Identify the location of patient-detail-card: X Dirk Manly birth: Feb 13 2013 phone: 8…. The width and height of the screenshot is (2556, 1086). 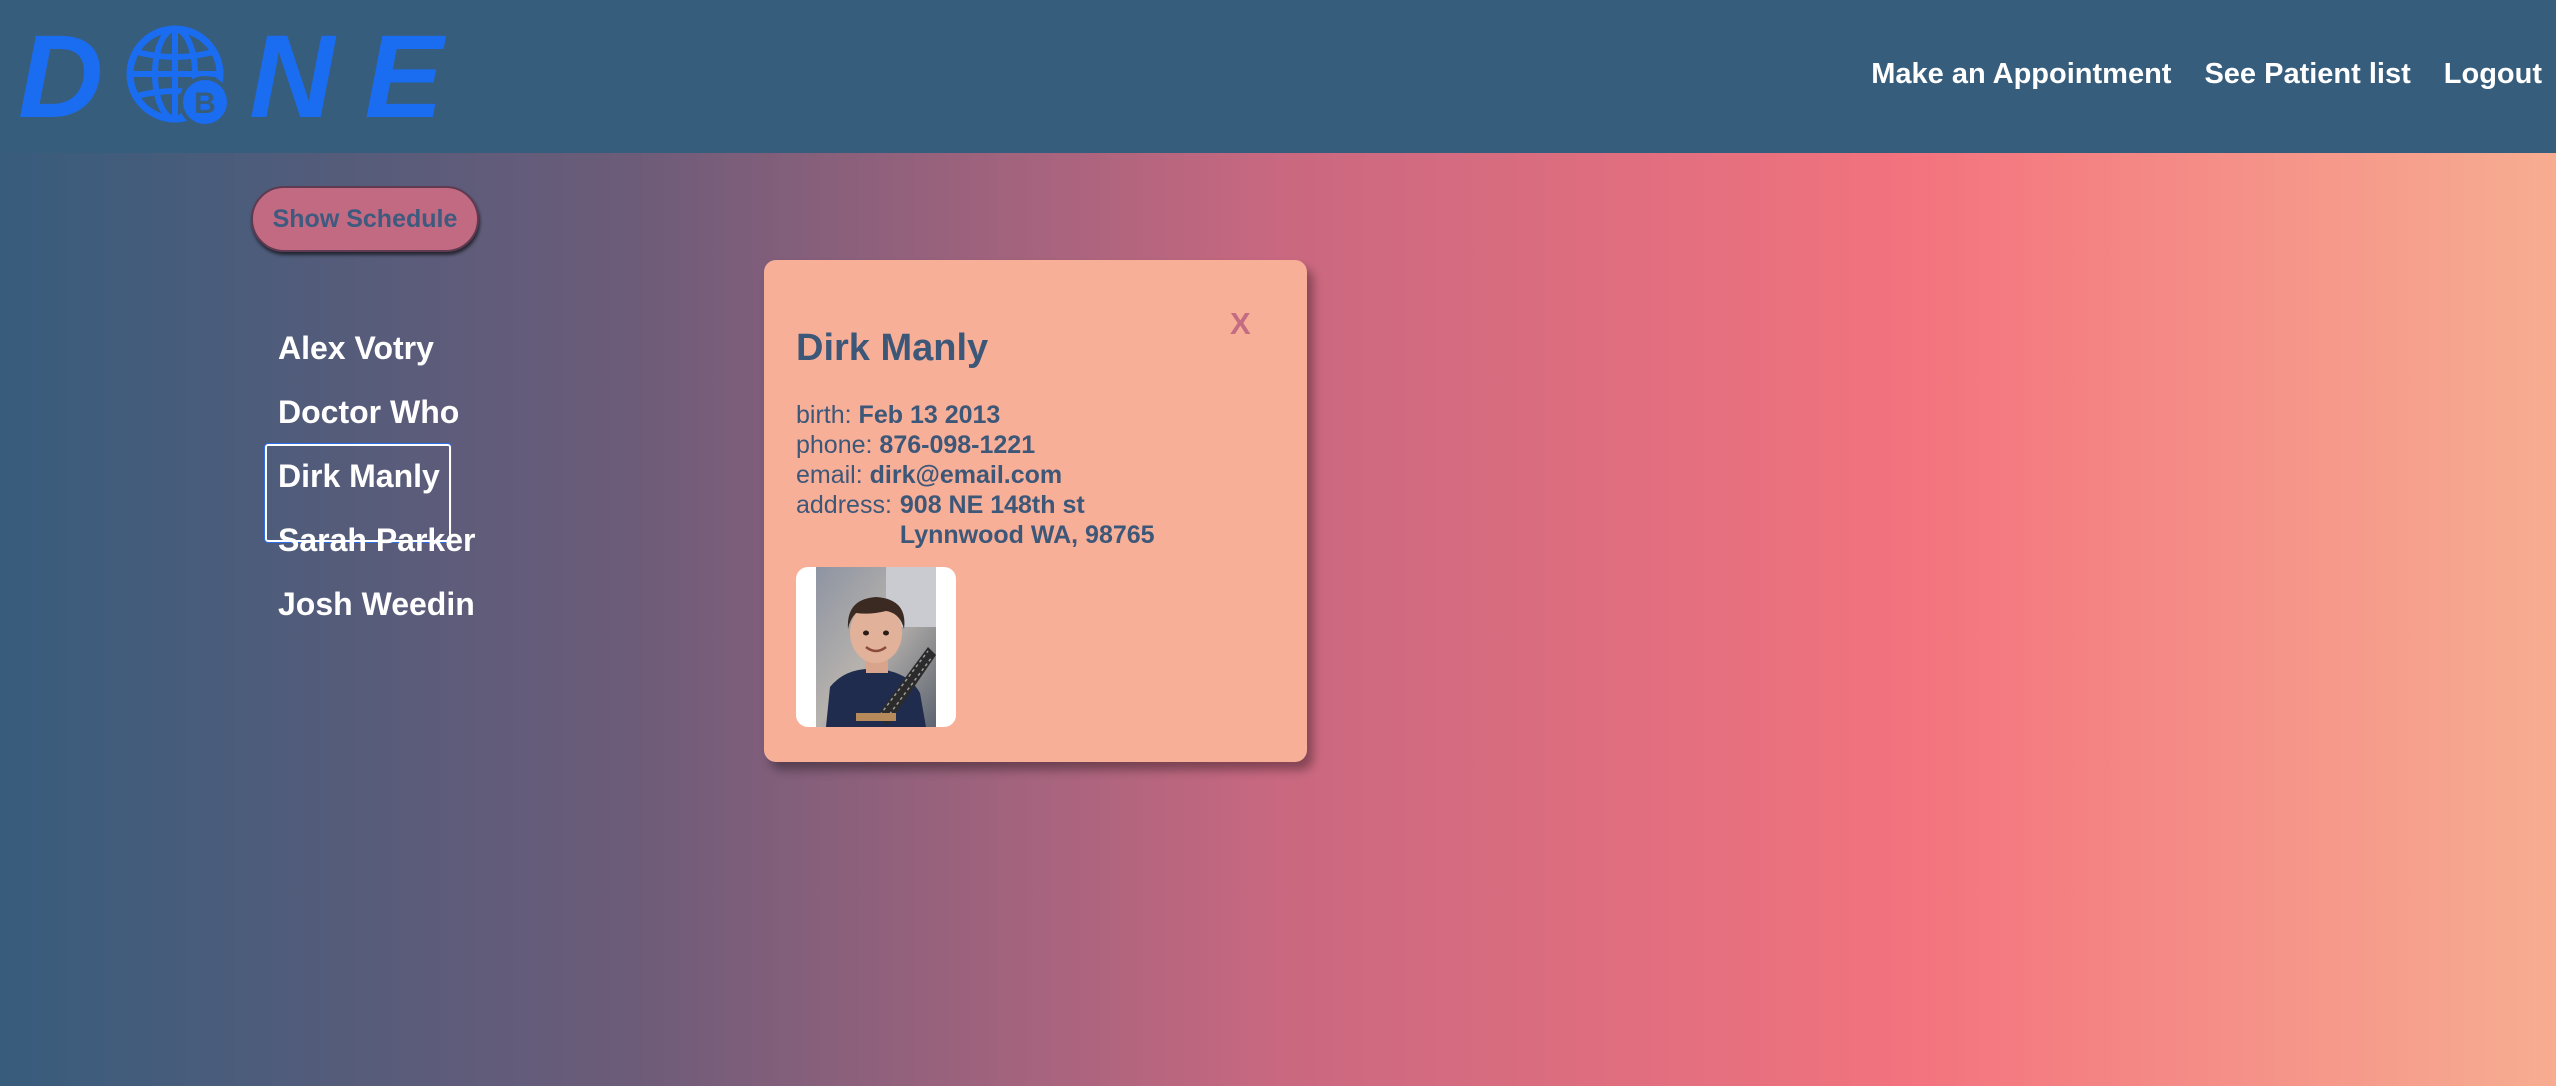
(1035, 511).